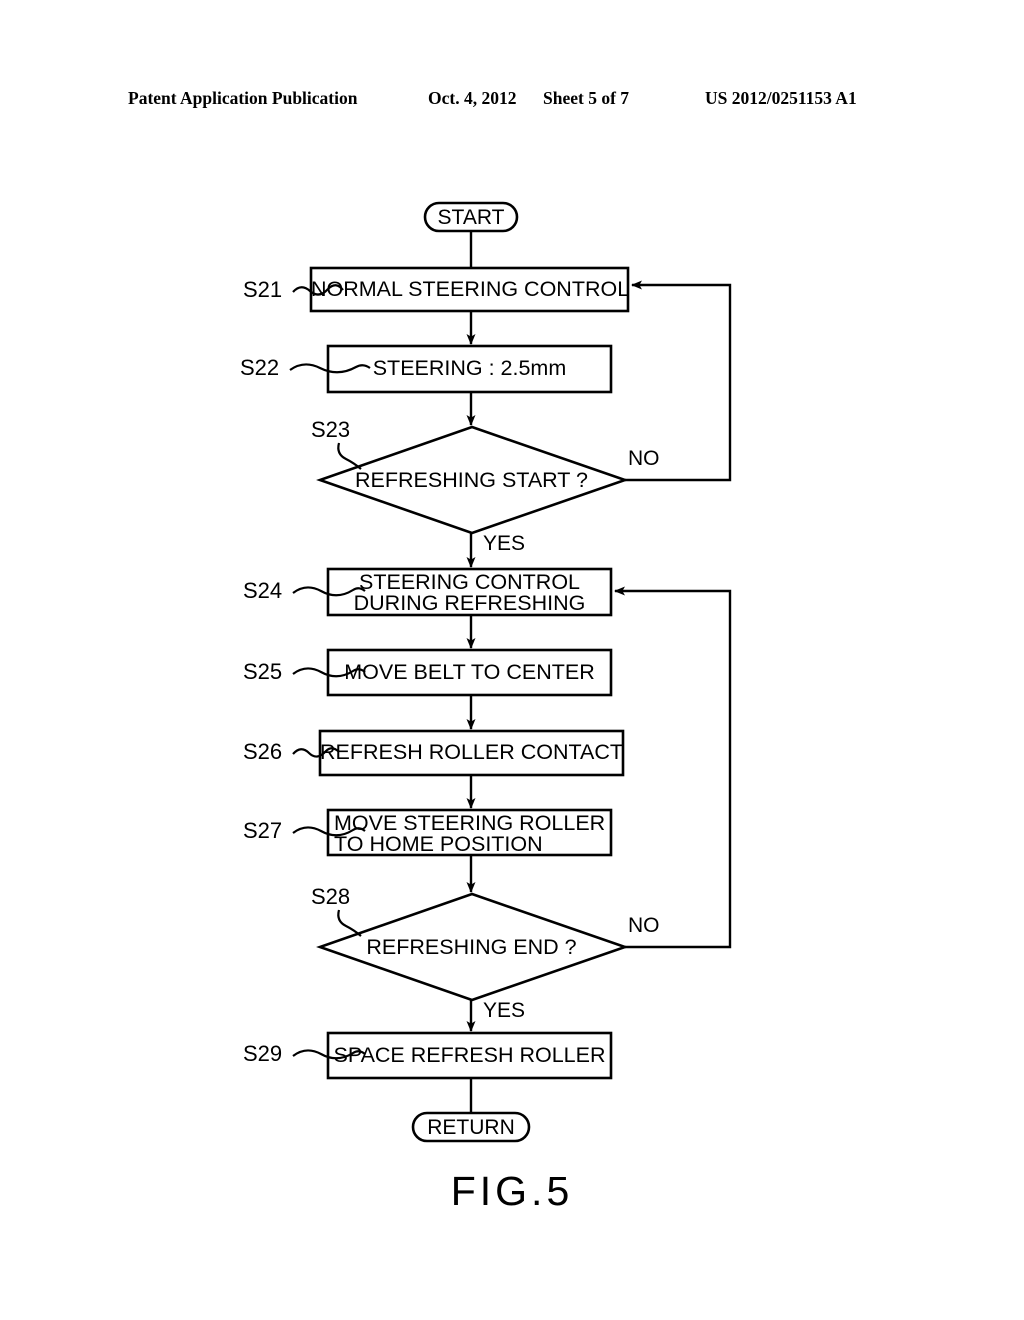  I want to click on step-id-s26: S26, so click(263, 751).